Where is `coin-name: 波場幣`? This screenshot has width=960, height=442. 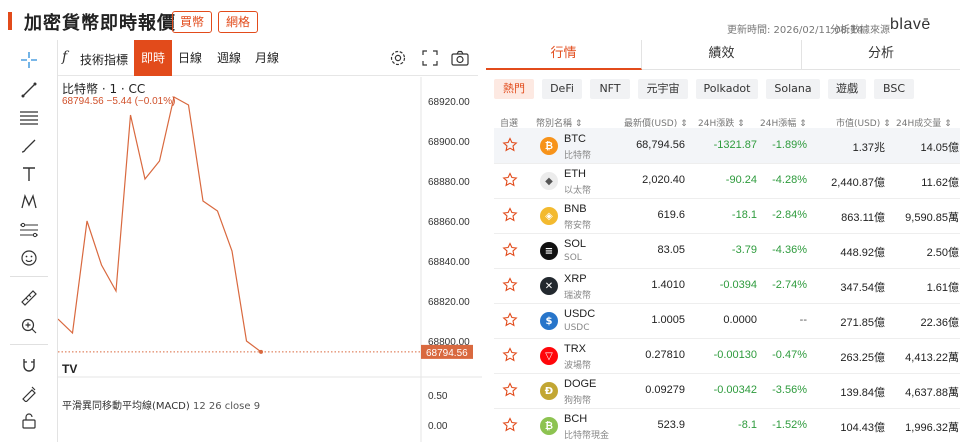 coin-name: 波場幣 is located at coordinates (578, 366).